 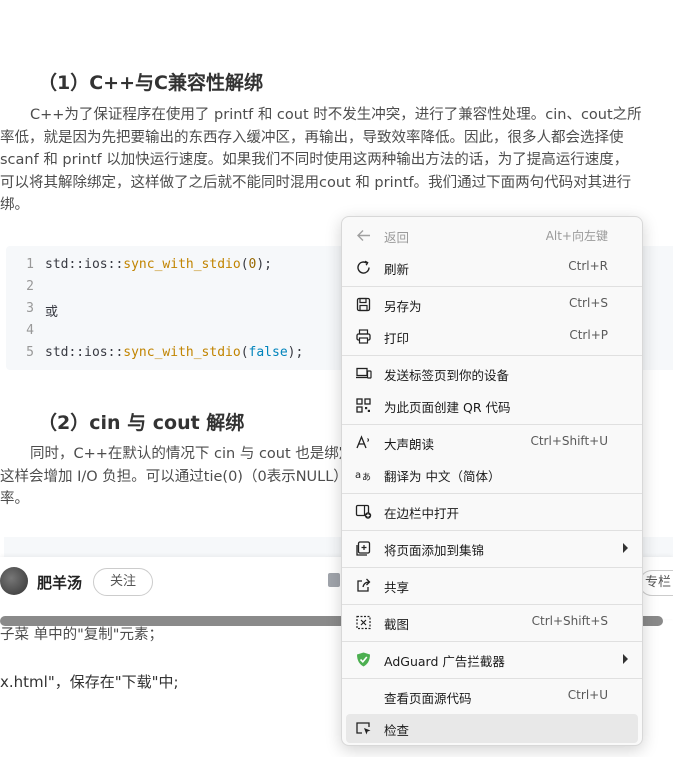 What do you see at coordinates (492, 511) in the screenshot?
I see `menu-item-open-sidebar: 在边栏中打开` at bounding box center [492, 511].